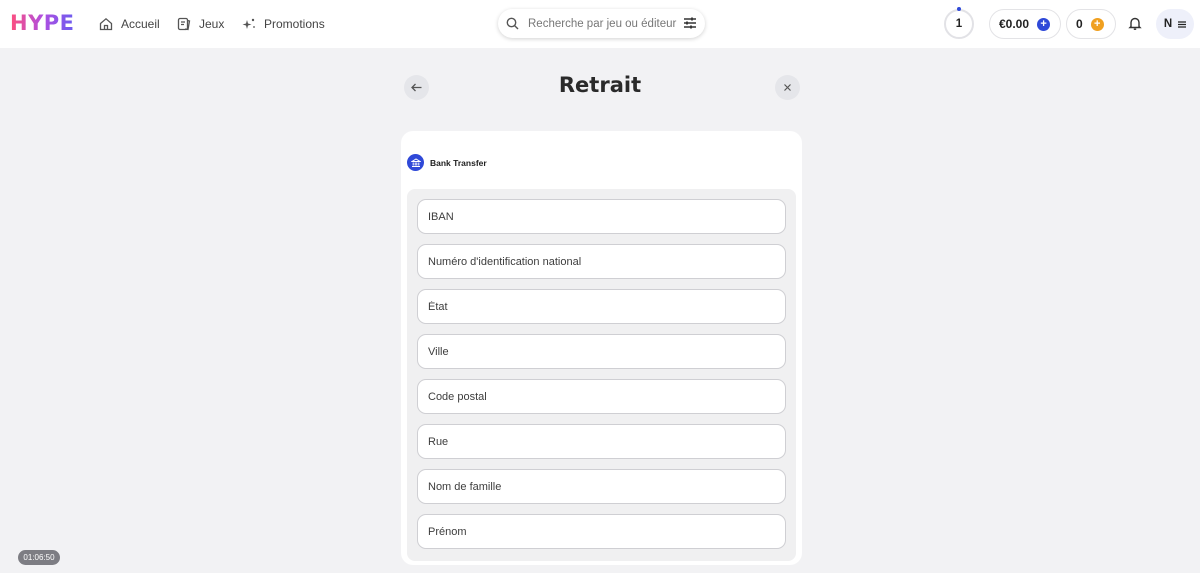  I want to click on last-name-input, so click(606, 486).